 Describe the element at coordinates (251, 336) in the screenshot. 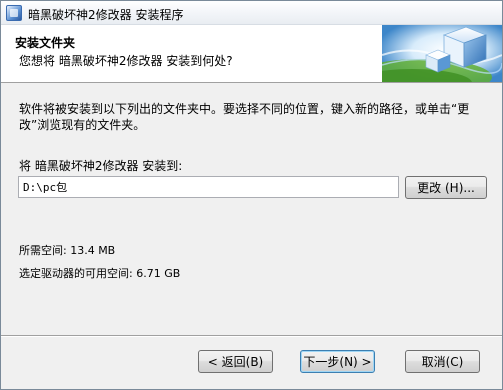

I see `footer-divider` at that location.